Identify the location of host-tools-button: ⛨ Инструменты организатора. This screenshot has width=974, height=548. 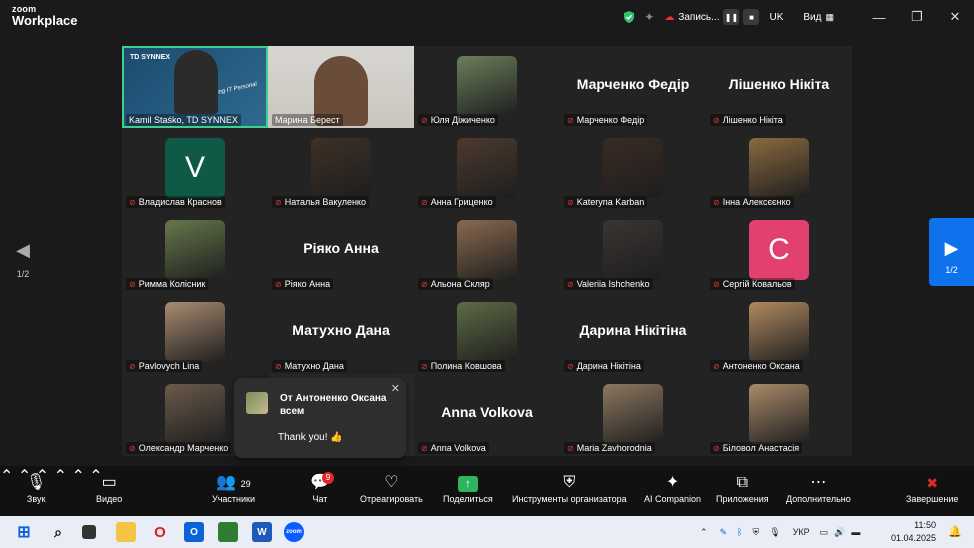
(569, 488).